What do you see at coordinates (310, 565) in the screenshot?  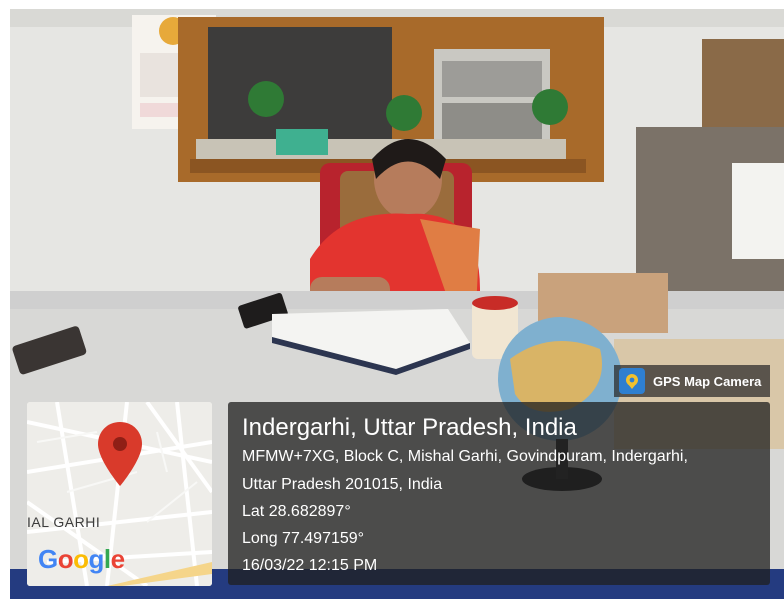 I see `timestamp-text: 16/03/22 12:15 PM` at bounding box center [310, 565].